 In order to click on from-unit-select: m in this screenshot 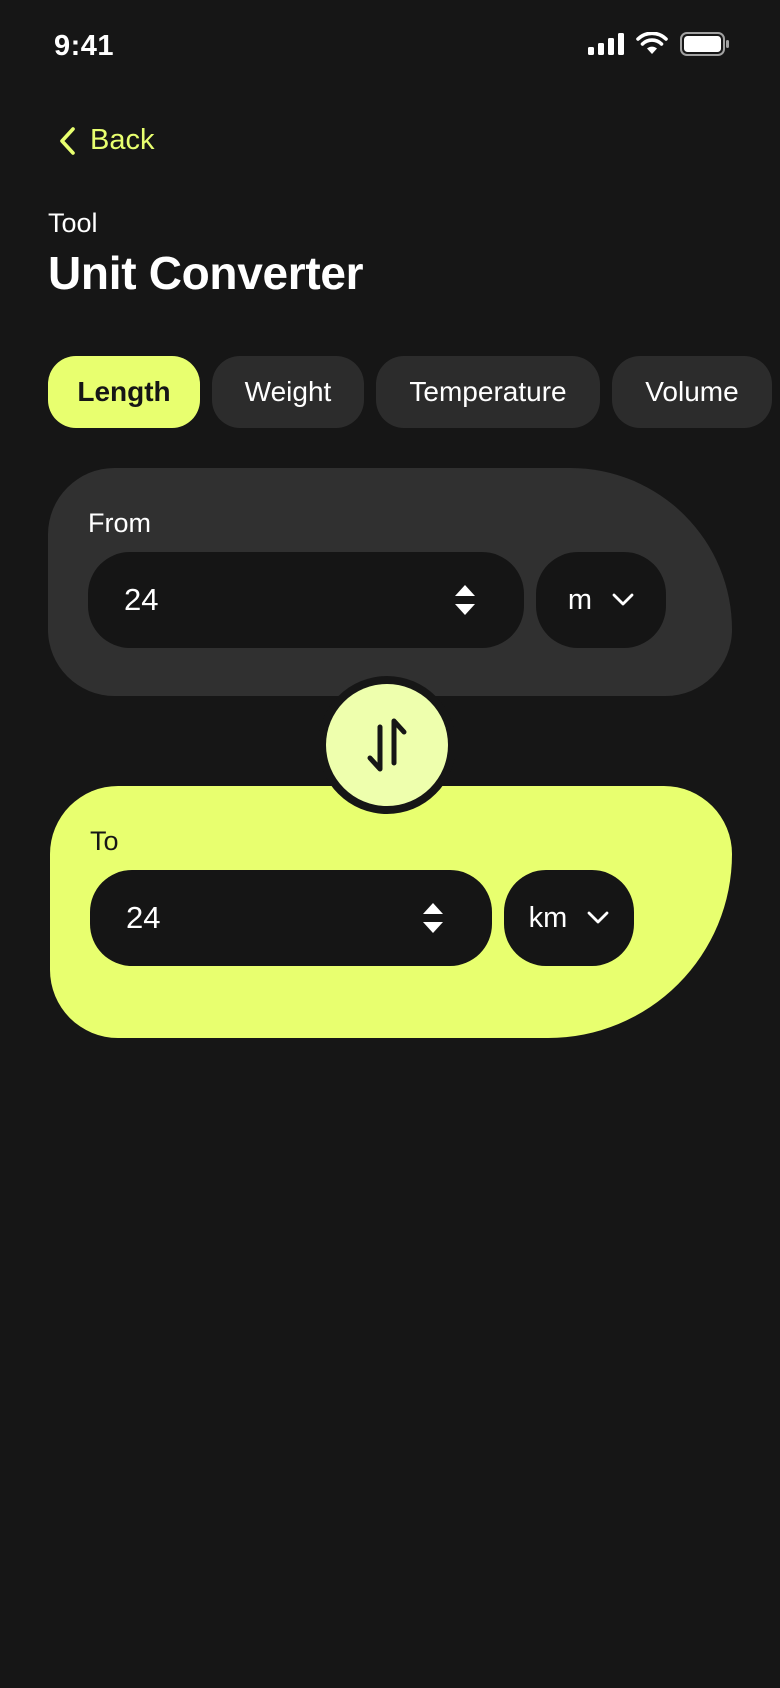, I will do `click(601, 600)`.